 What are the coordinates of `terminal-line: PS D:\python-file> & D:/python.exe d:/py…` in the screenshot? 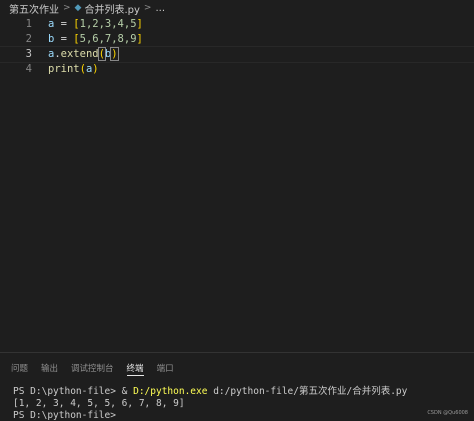 It's located at (210, 391).